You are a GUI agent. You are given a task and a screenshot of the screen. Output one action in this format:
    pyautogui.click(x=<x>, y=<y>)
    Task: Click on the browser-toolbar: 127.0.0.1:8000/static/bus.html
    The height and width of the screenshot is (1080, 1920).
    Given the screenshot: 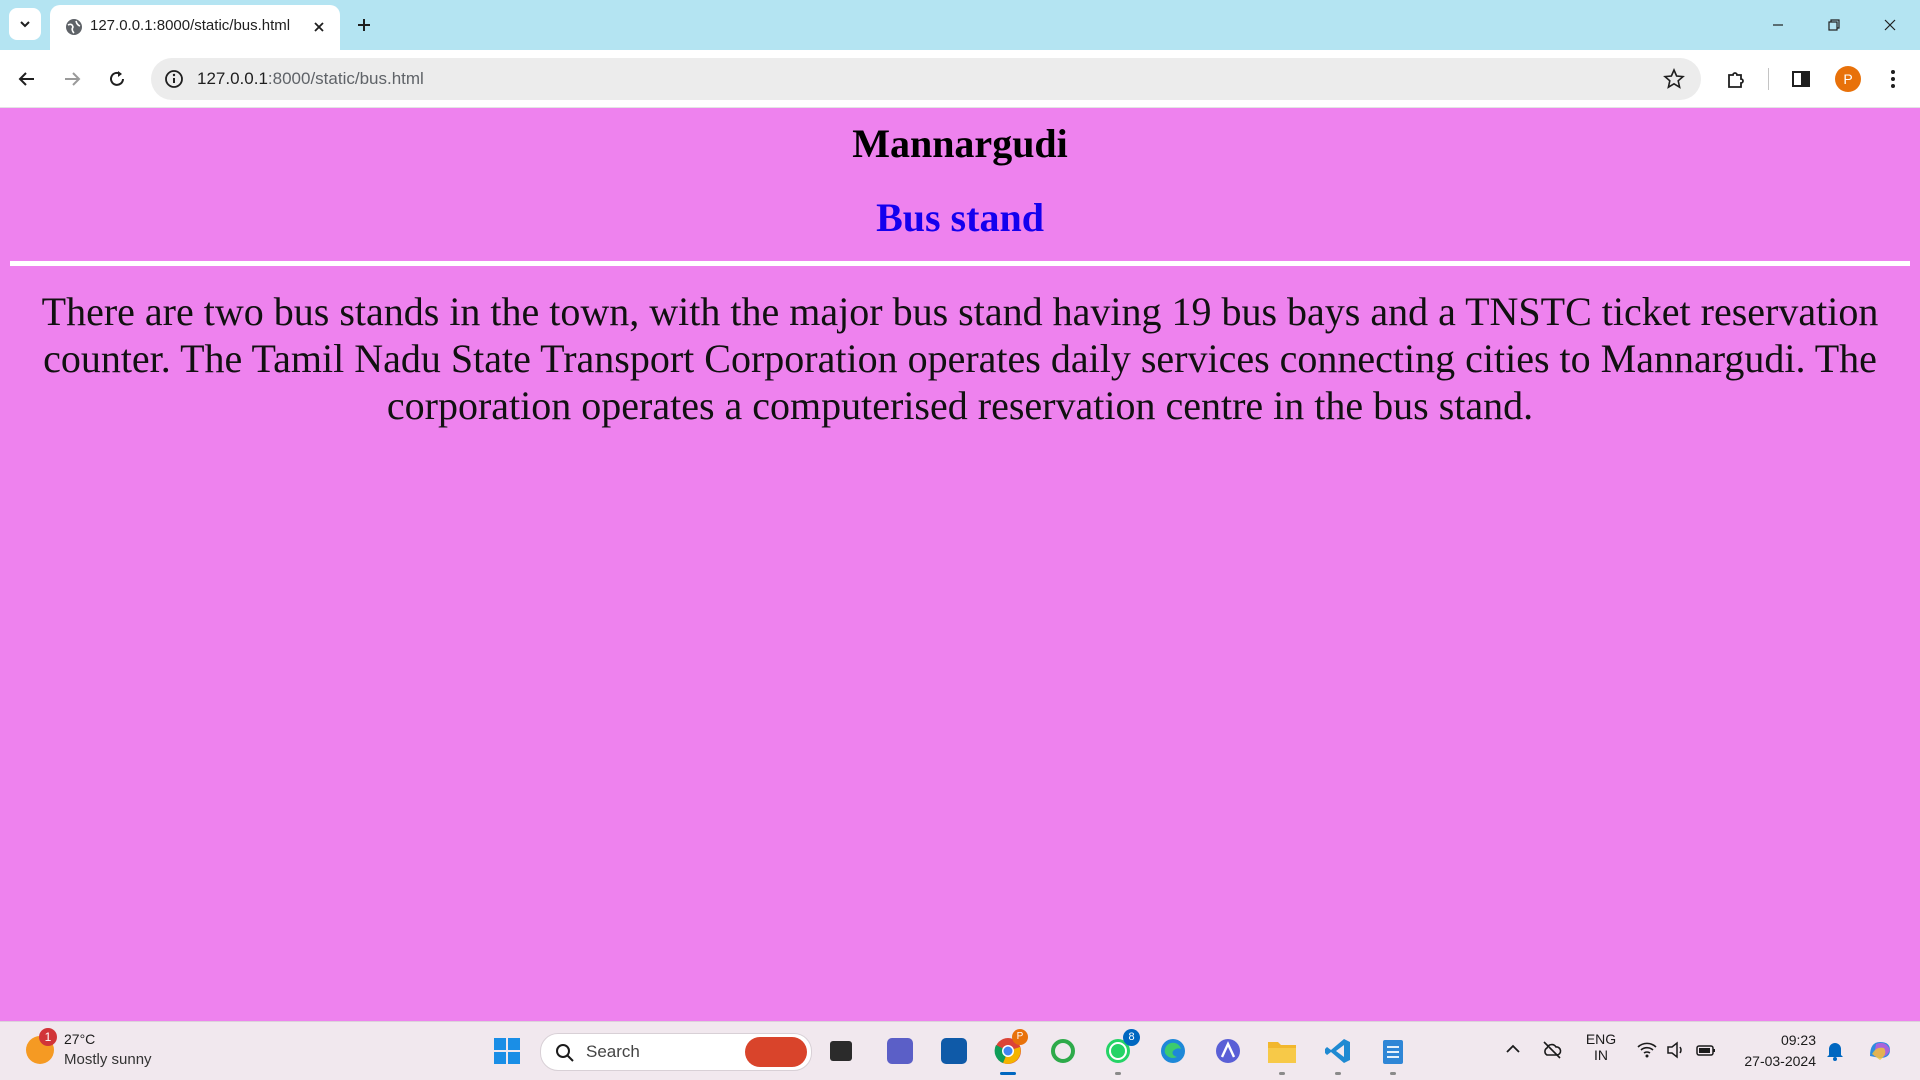 What is the action you would take?
    pyautogui.click(x=960, y=79)
    